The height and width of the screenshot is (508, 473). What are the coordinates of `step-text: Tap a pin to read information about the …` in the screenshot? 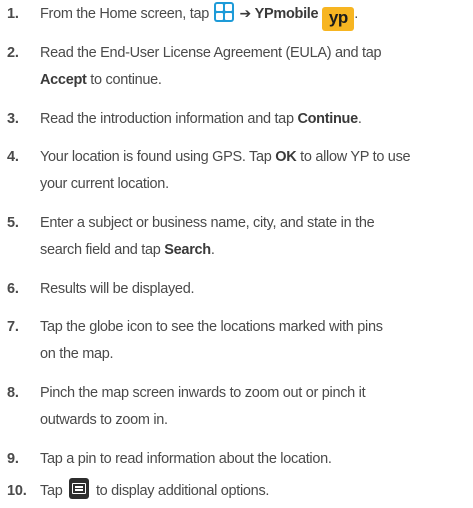 It's located at (255, 459).